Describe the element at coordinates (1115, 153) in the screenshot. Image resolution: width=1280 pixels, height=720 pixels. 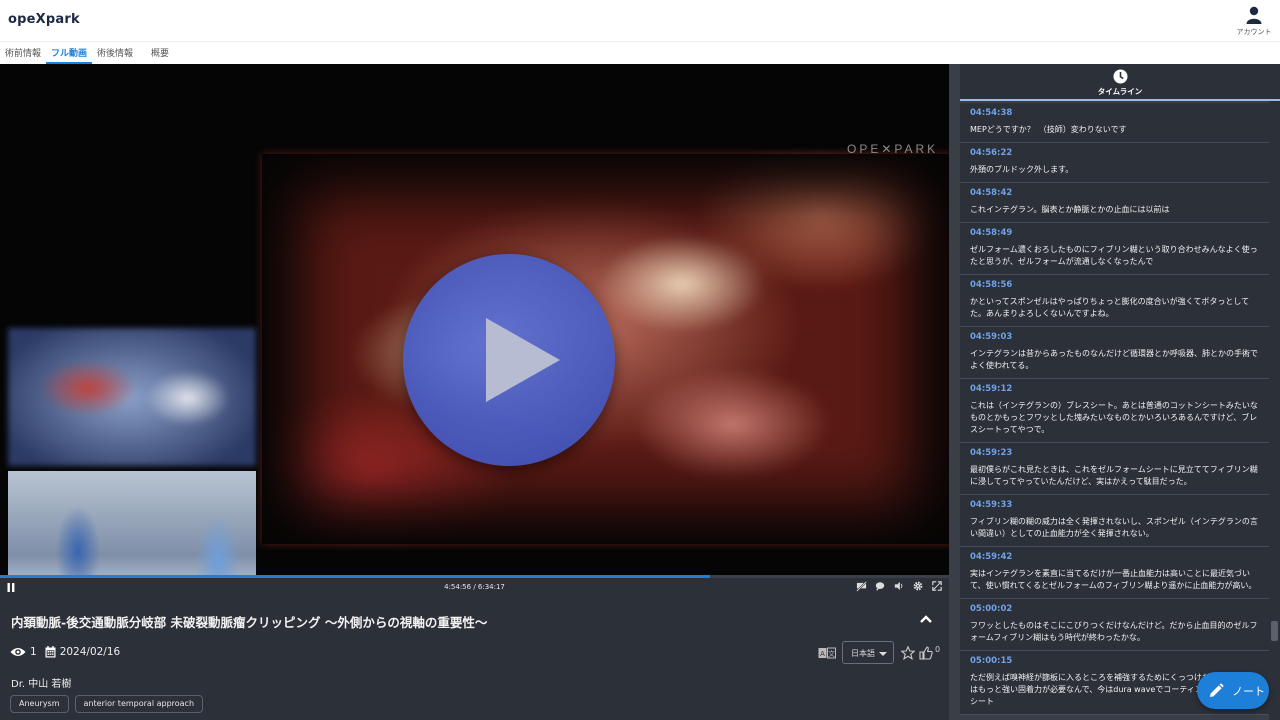
I see `timeline-timestamp: 04:56:22` at that location.